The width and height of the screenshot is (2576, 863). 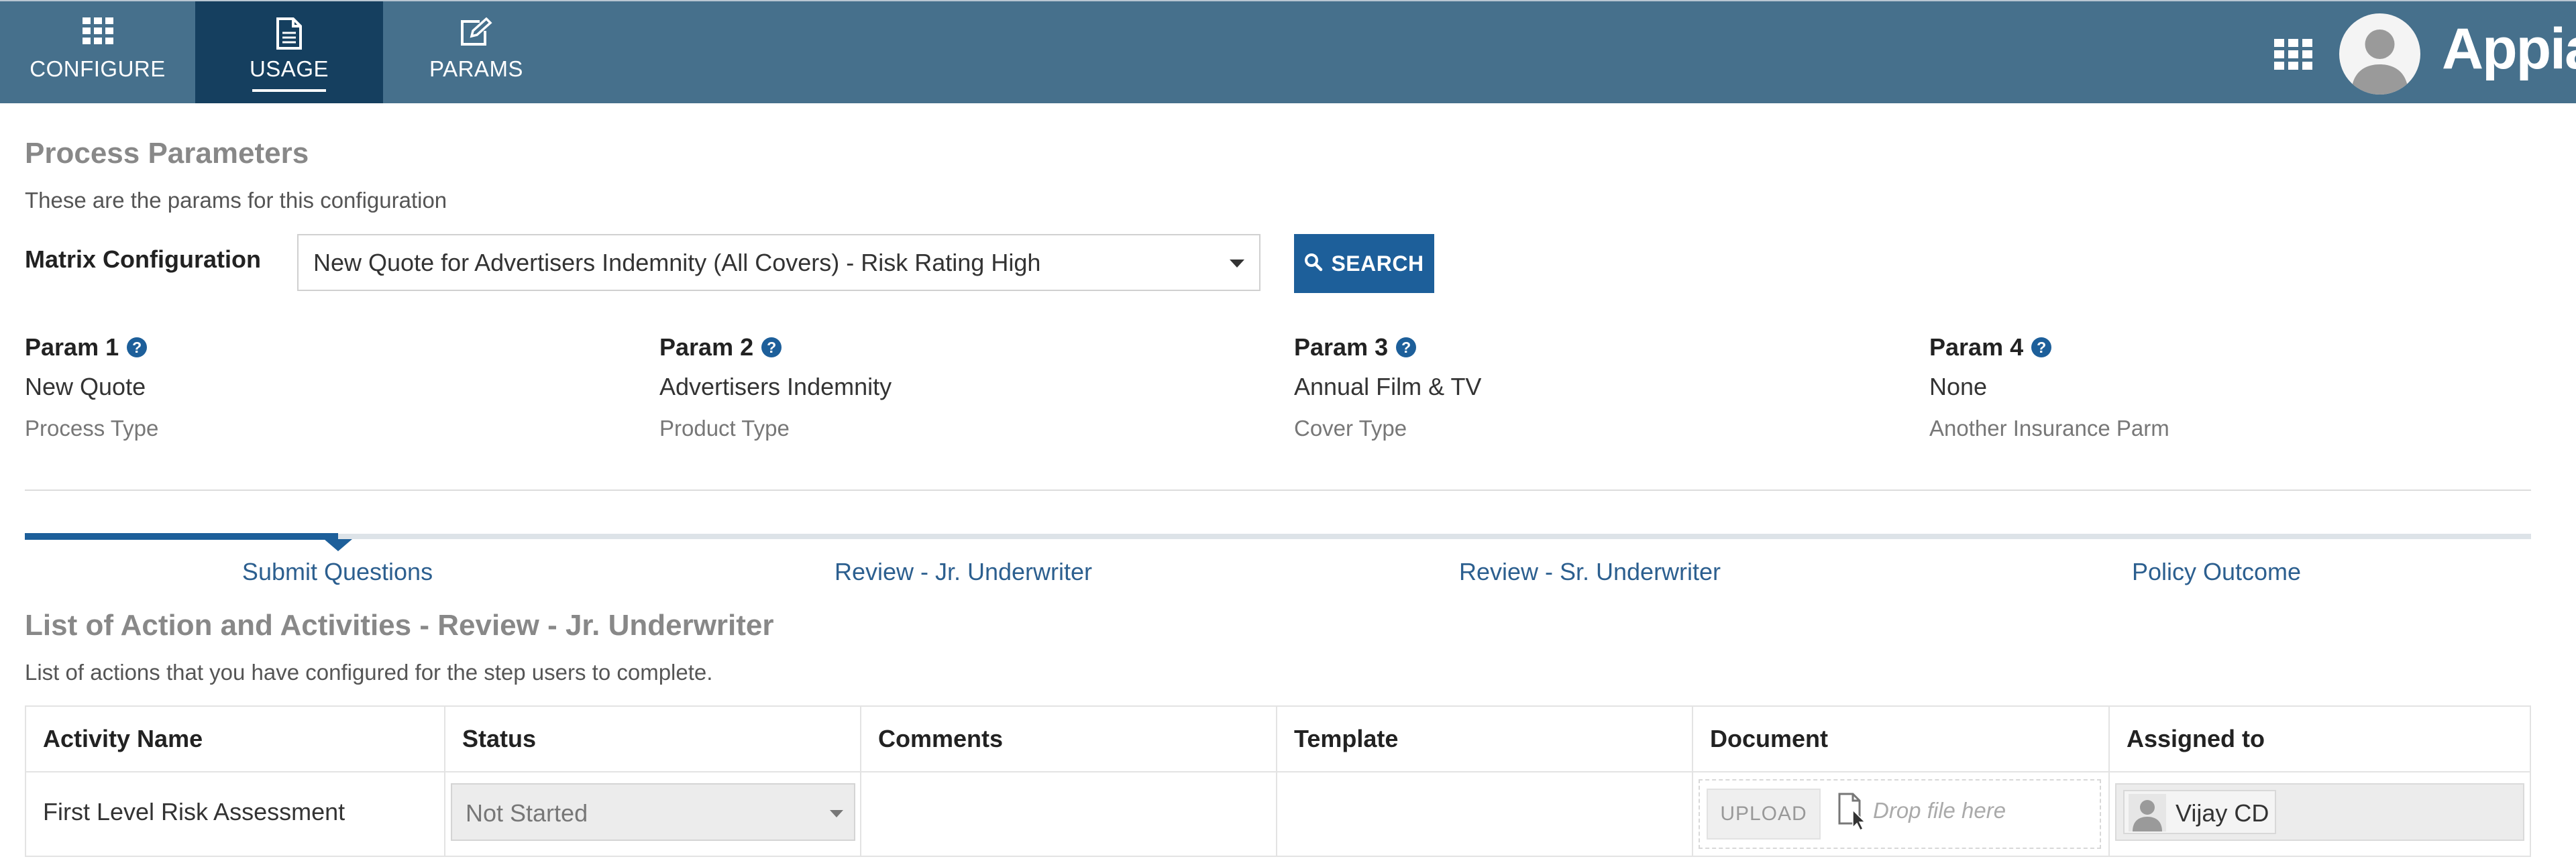 I want to click on grid-icon, so click(x=97, y=33).